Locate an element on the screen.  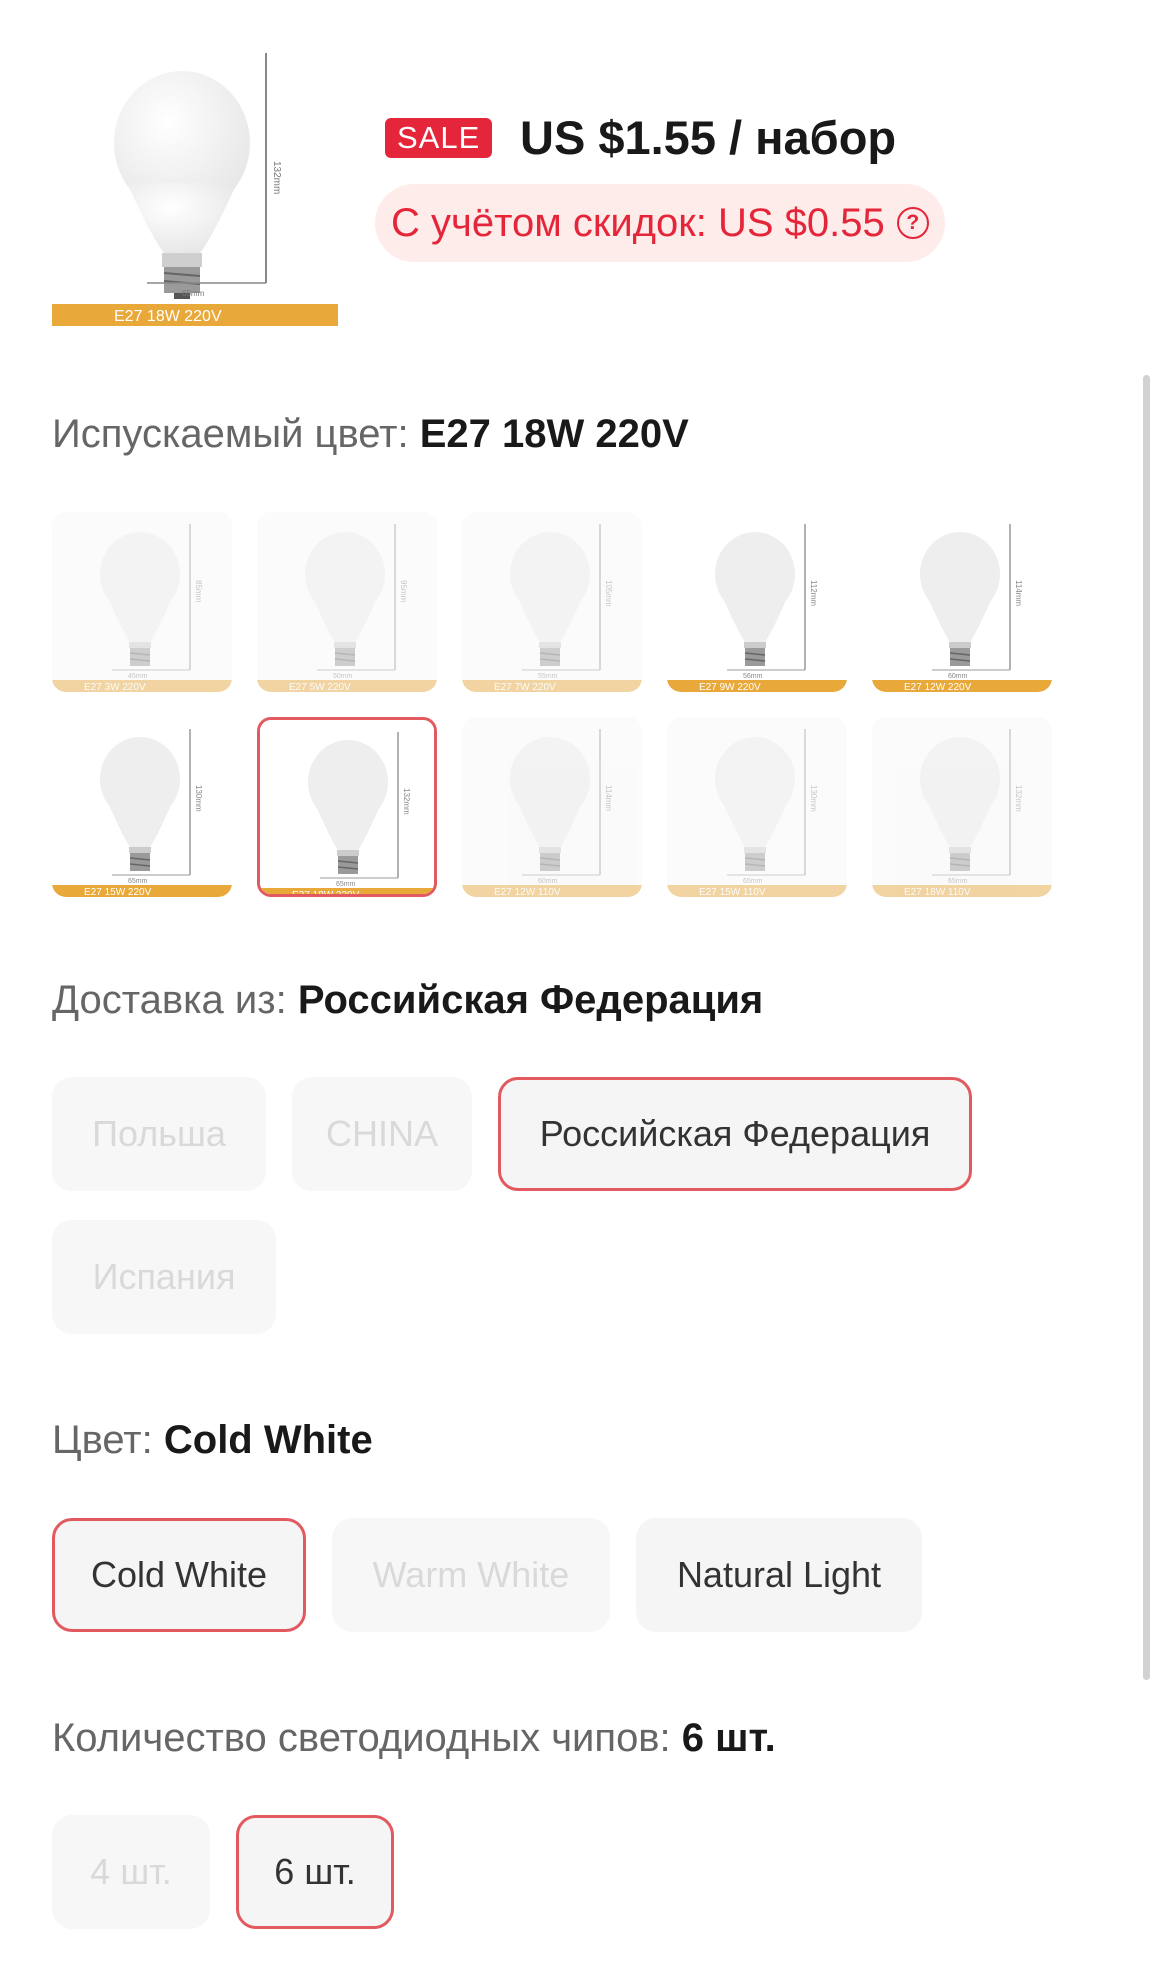
color-option-warm-white: Warm White is located at coordinates (471, 1575).